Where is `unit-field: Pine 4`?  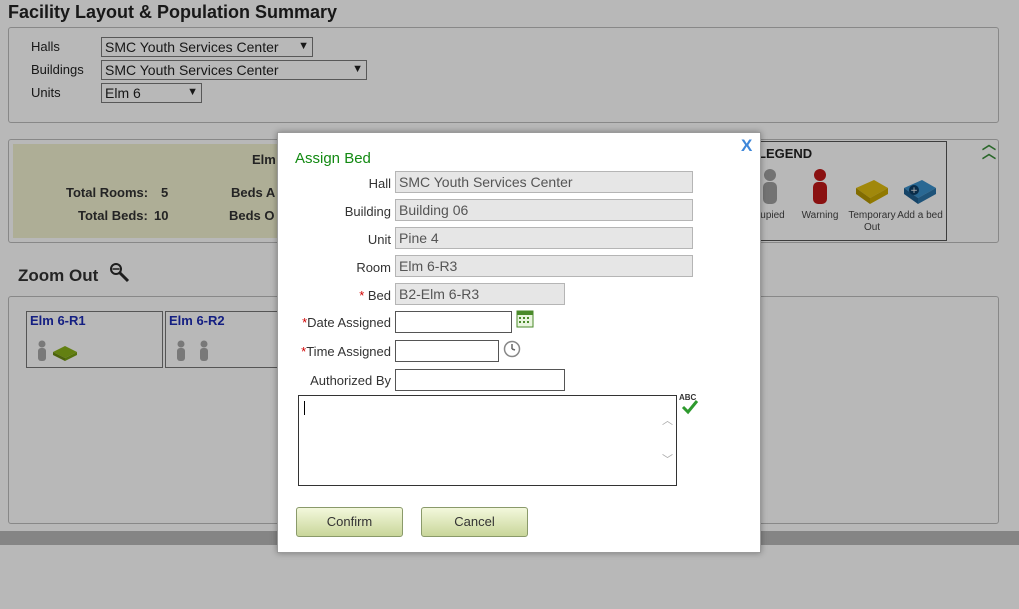
unit-field: Pine 4 is located at coordinates (544, 238).